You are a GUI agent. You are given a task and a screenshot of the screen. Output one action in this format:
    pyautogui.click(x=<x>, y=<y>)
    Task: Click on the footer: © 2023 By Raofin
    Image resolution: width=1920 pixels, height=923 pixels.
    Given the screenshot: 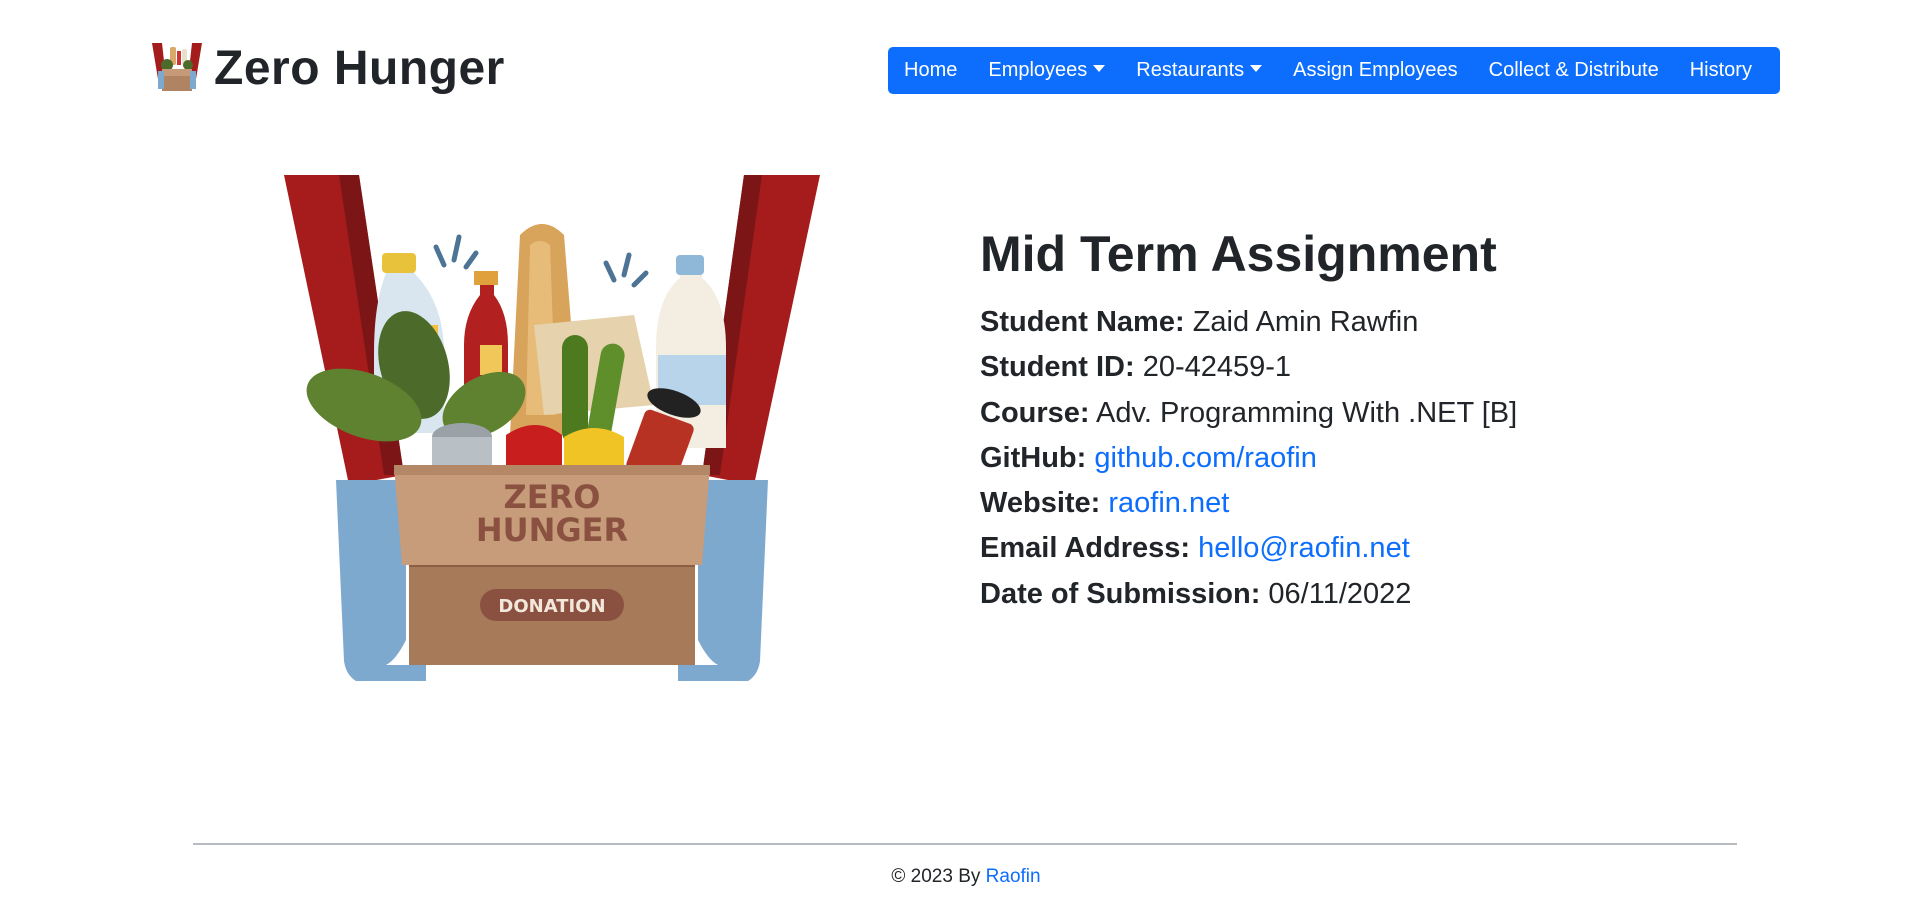 What is the action you would take?
    pyautogui.click(x=960, y=877)
    